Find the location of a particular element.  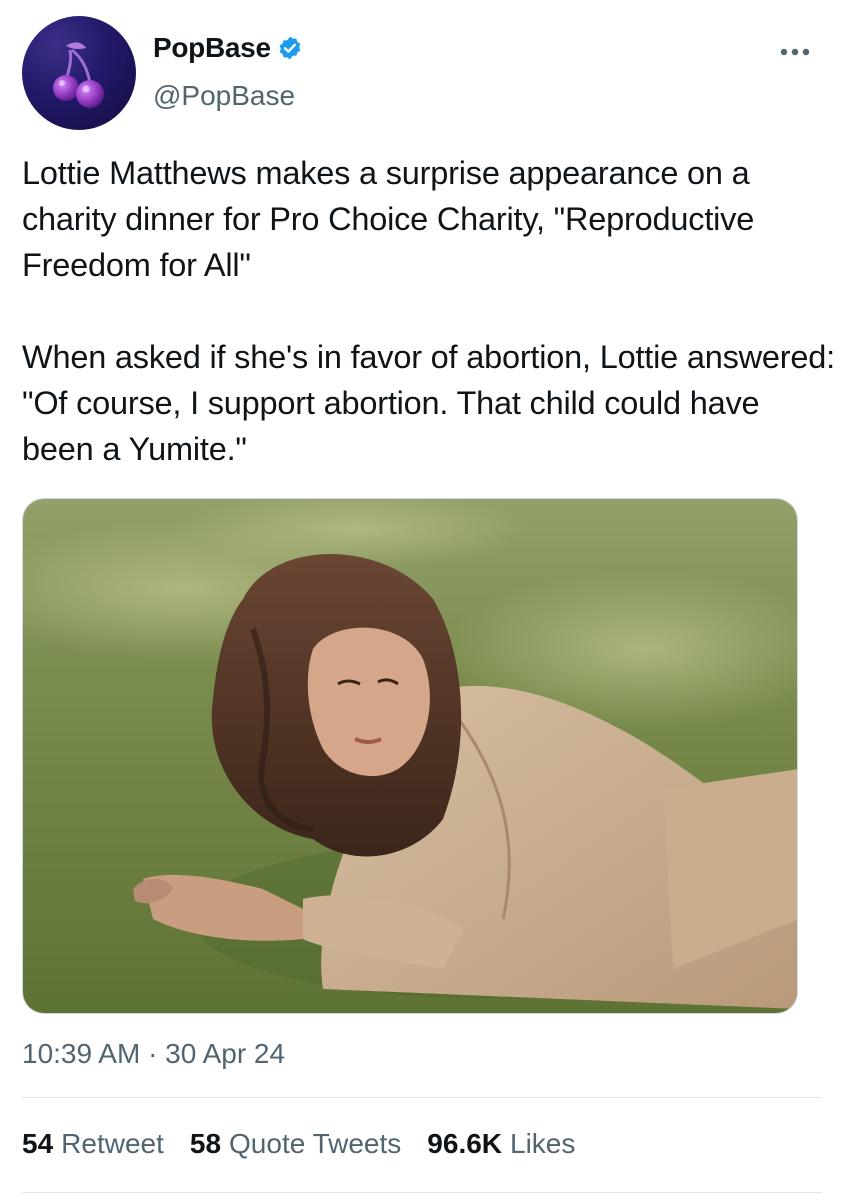

likes-stat: 96.6K Likes is located at coordinates (501, 1144).